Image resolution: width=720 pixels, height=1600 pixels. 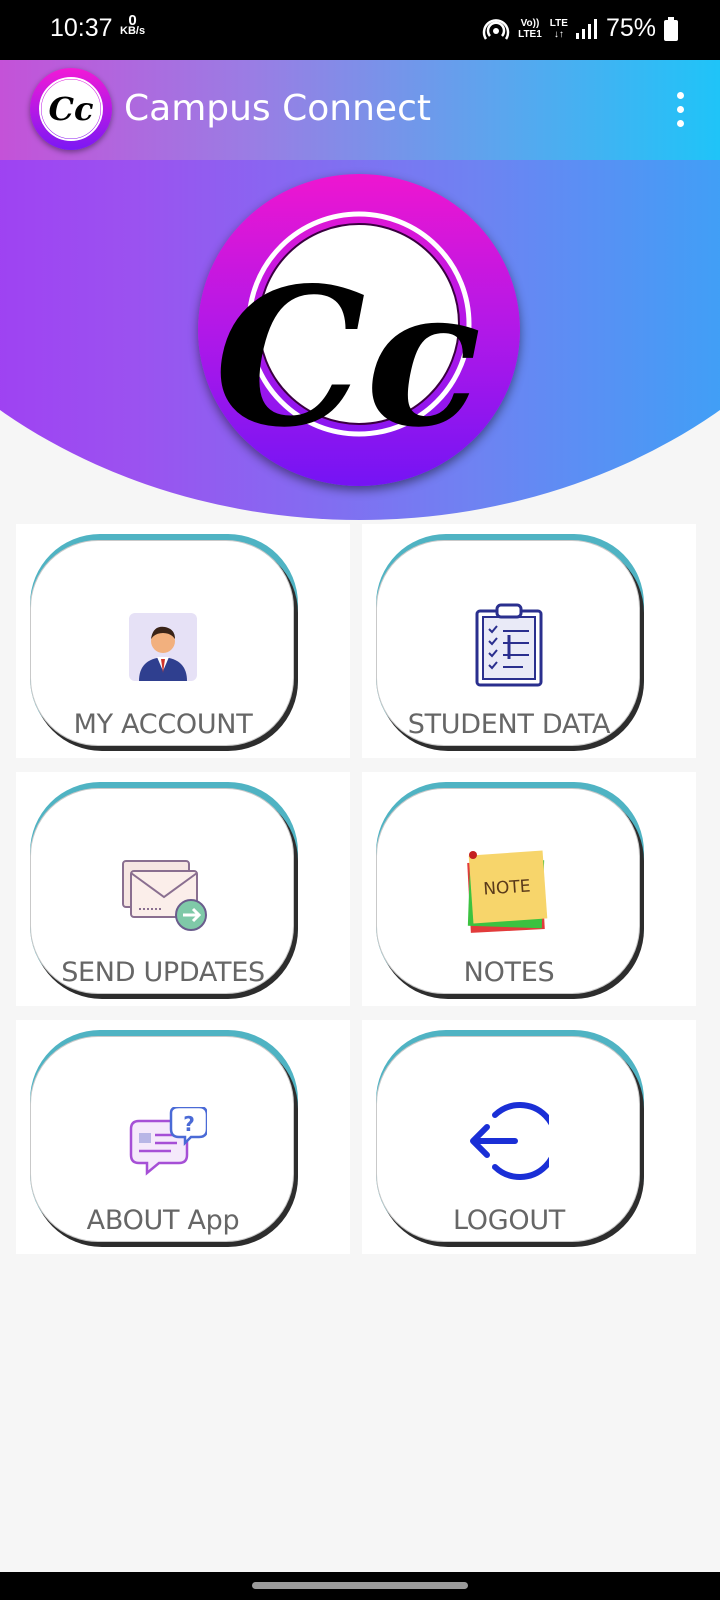 I want to click on tile-face: LOGOUT, so click(x=508, y=1139).